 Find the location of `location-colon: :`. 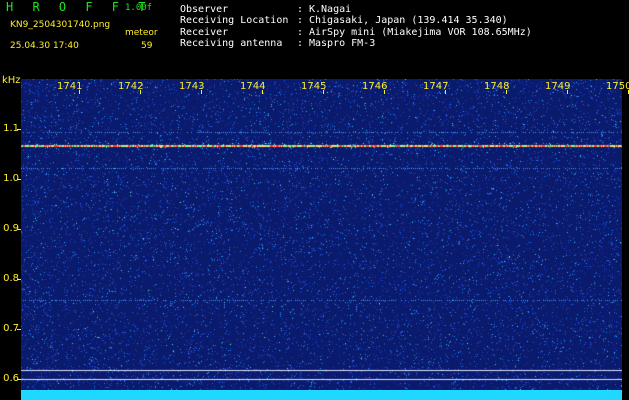

location-colon: : is located at coordinates (300, 20).